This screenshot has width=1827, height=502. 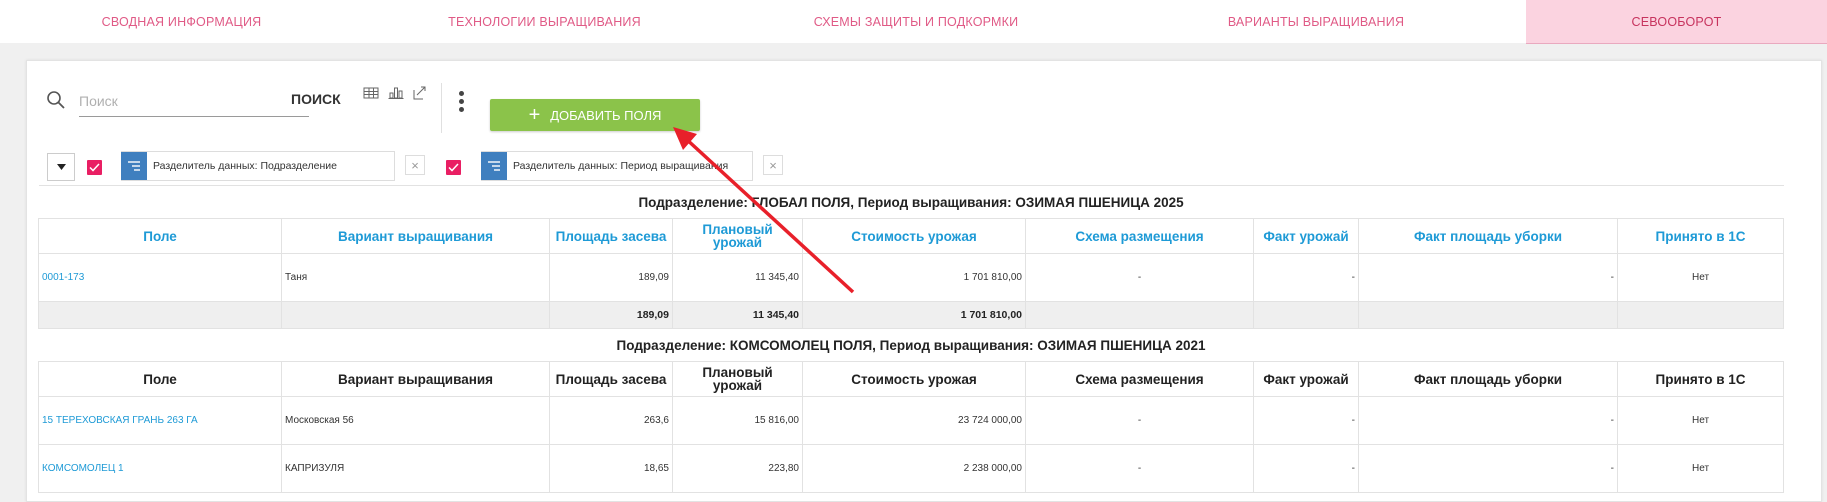 I want to click on total-cost: 1 701 810,00, so click(x=914, y=315).